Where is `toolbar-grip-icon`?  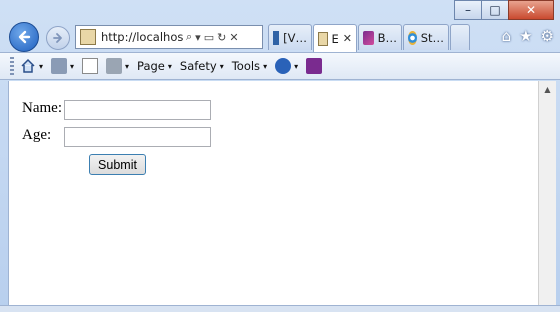 toolbar-grip-icon is located at coordinates (12, 66).